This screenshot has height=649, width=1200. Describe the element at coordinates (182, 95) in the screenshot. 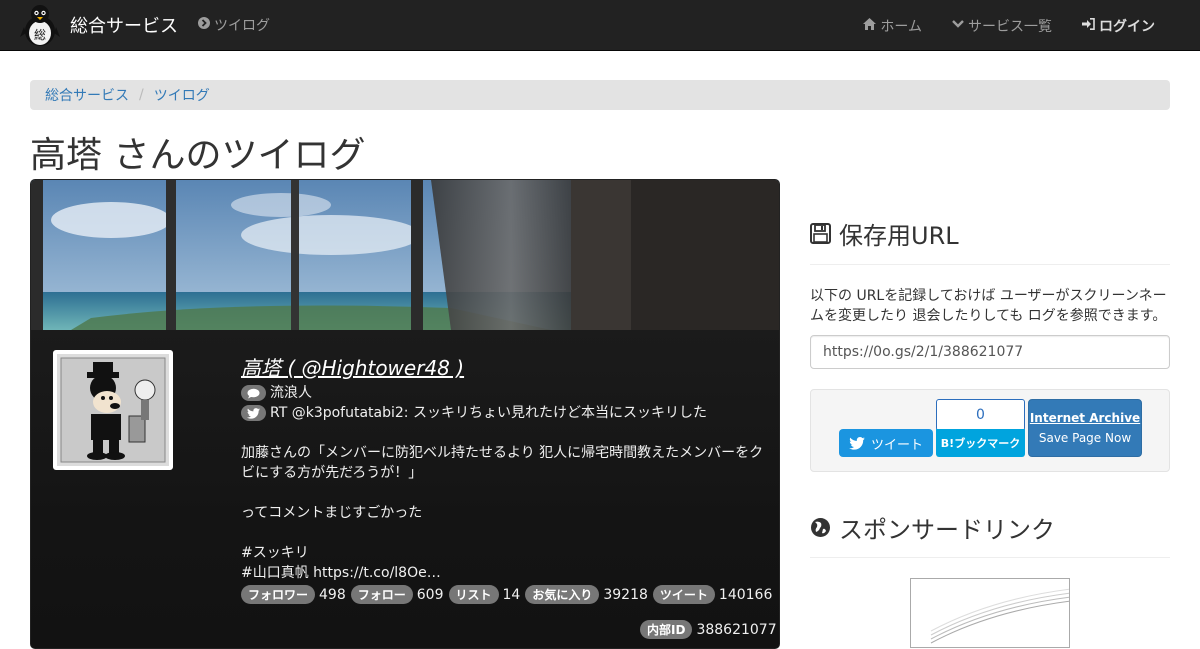

I see `breadcrumb-link-twilog: ツイログ` at that location.